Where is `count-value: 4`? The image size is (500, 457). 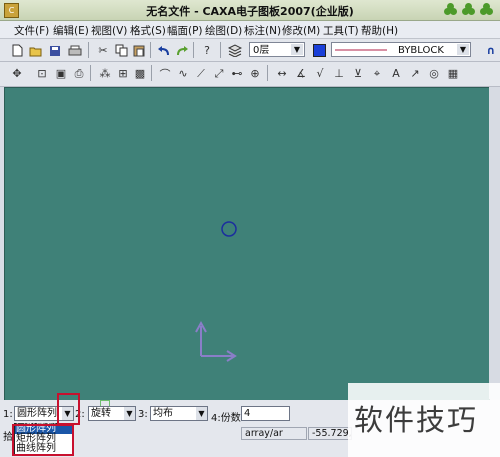
count-value: 4 is located at coordinates (247, 413).